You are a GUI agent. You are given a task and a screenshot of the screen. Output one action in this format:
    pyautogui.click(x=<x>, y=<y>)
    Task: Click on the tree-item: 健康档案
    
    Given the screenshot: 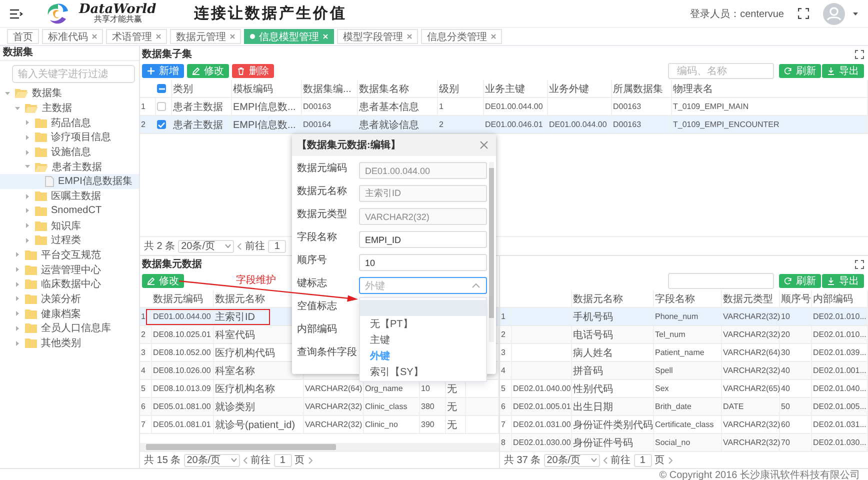 What is the action you would take?
    pyautogui.click(x=69, y=313)
    